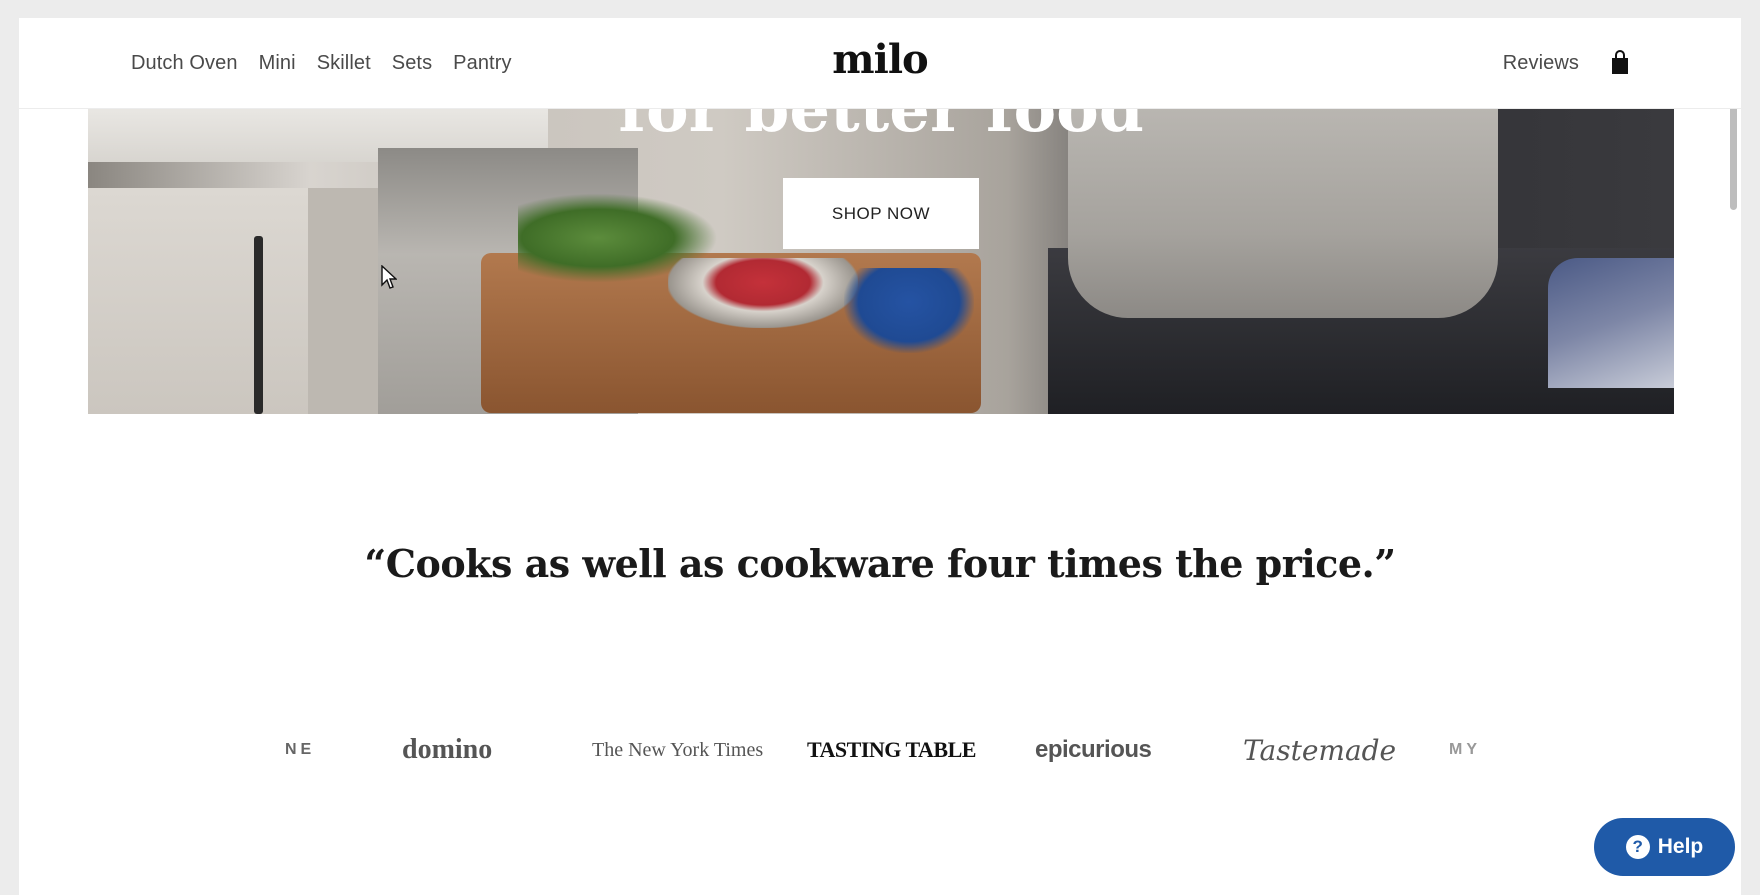 The width and height of the screenshot is (1760, 895). I want to click on hero-image-blue-bowl, so click(909, 310).